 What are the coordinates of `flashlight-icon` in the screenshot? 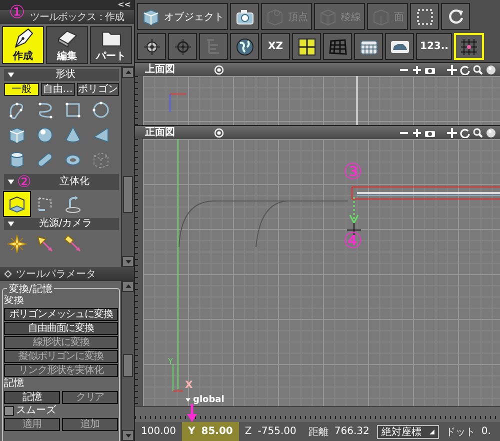 It's located at (73, 244).